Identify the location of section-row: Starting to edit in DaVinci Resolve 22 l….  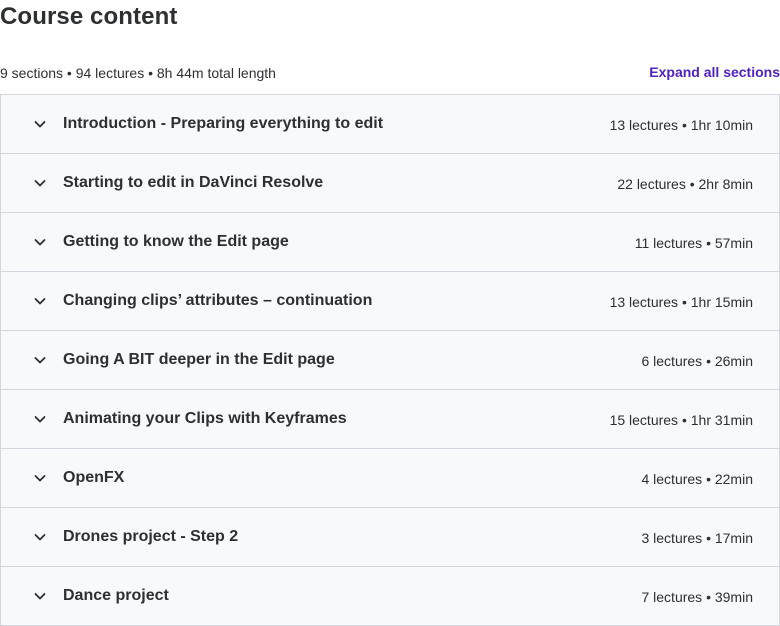
(390, 183).